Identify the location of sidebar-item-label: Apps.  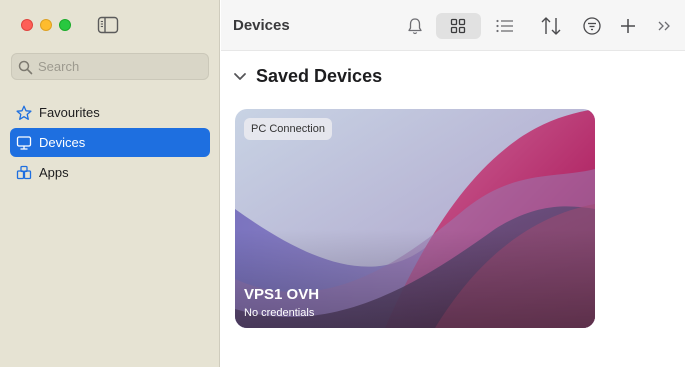
(54, 172).